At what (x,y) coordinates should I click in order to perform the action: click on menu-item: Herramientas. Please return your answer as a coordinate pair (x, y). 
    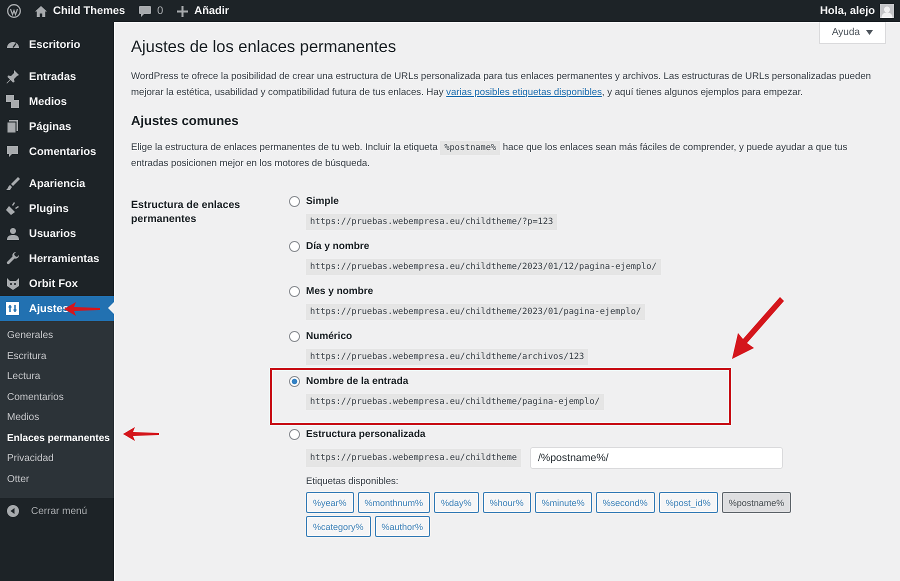
    Looking at the image, I should click on (57, 258).